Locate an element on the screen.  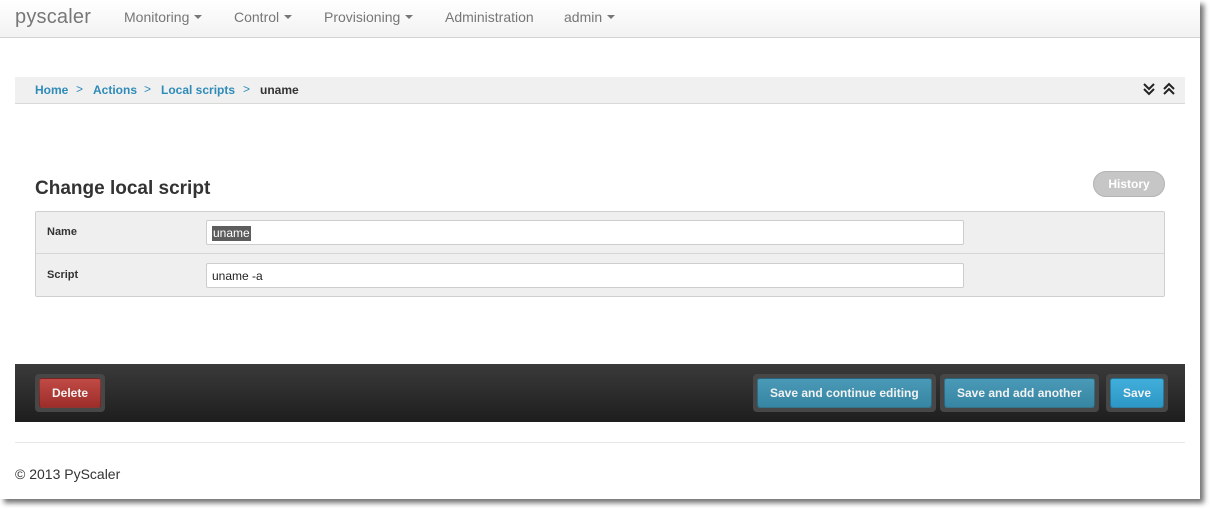
save-button-wrap: Save is located at coordinates (1137, 393).